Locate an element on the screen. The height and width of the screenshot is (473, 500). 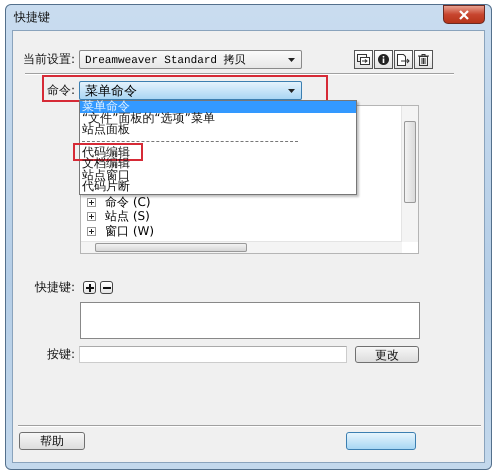
remove-button is located at coordinates (106, 287).